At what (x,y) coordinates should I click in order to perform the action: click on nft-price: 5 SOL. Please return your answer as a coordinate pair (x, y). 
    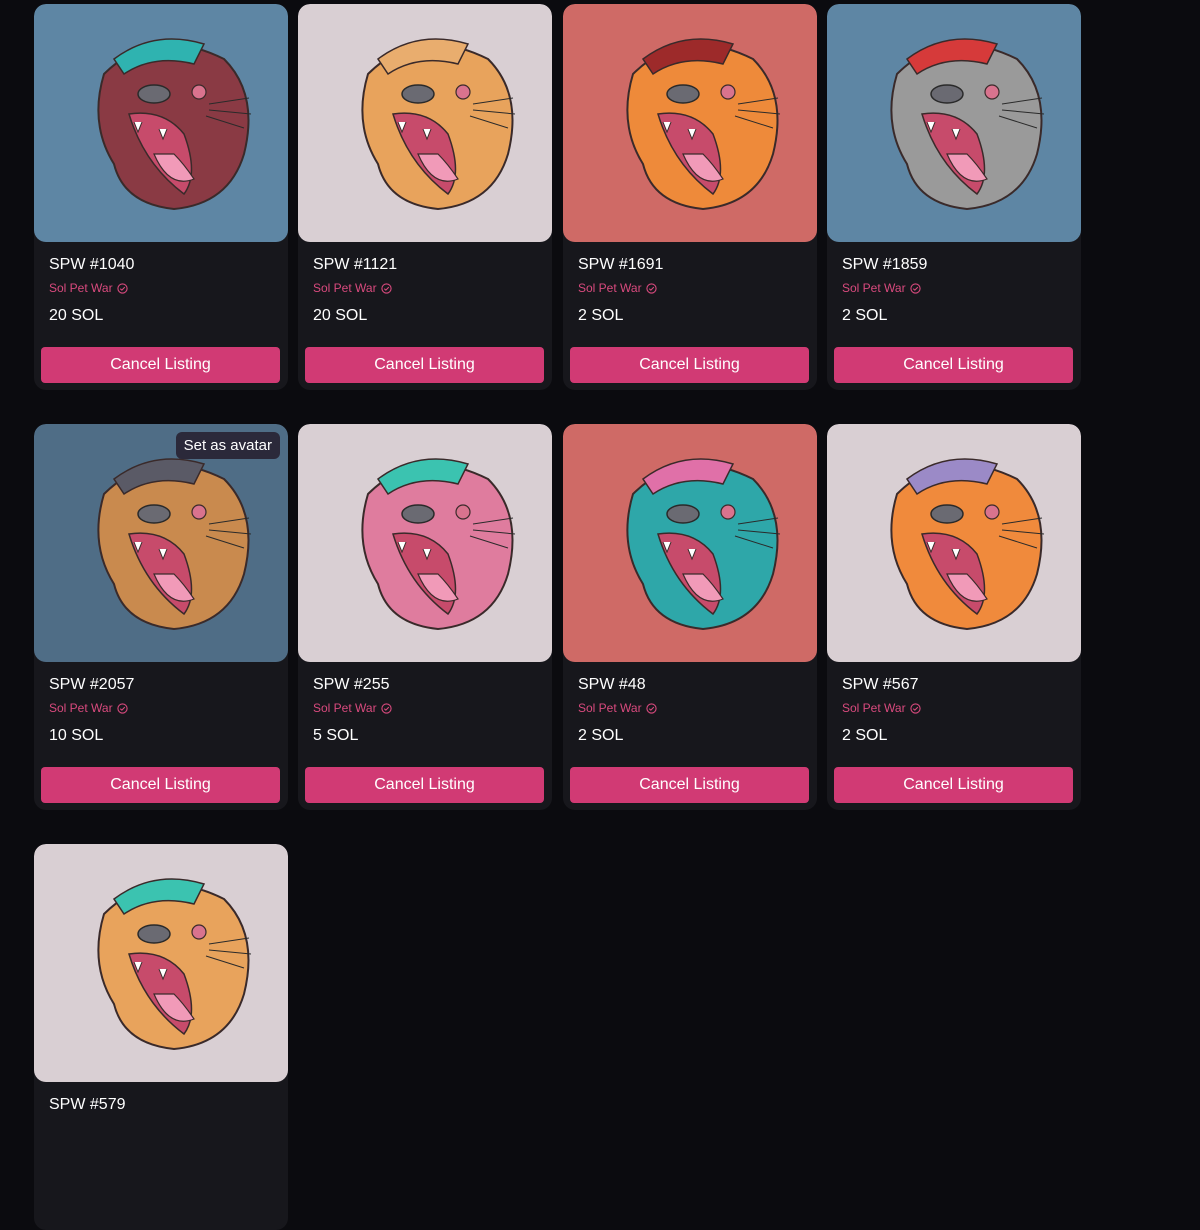
    Looking at the image, I should click on (336, 735).